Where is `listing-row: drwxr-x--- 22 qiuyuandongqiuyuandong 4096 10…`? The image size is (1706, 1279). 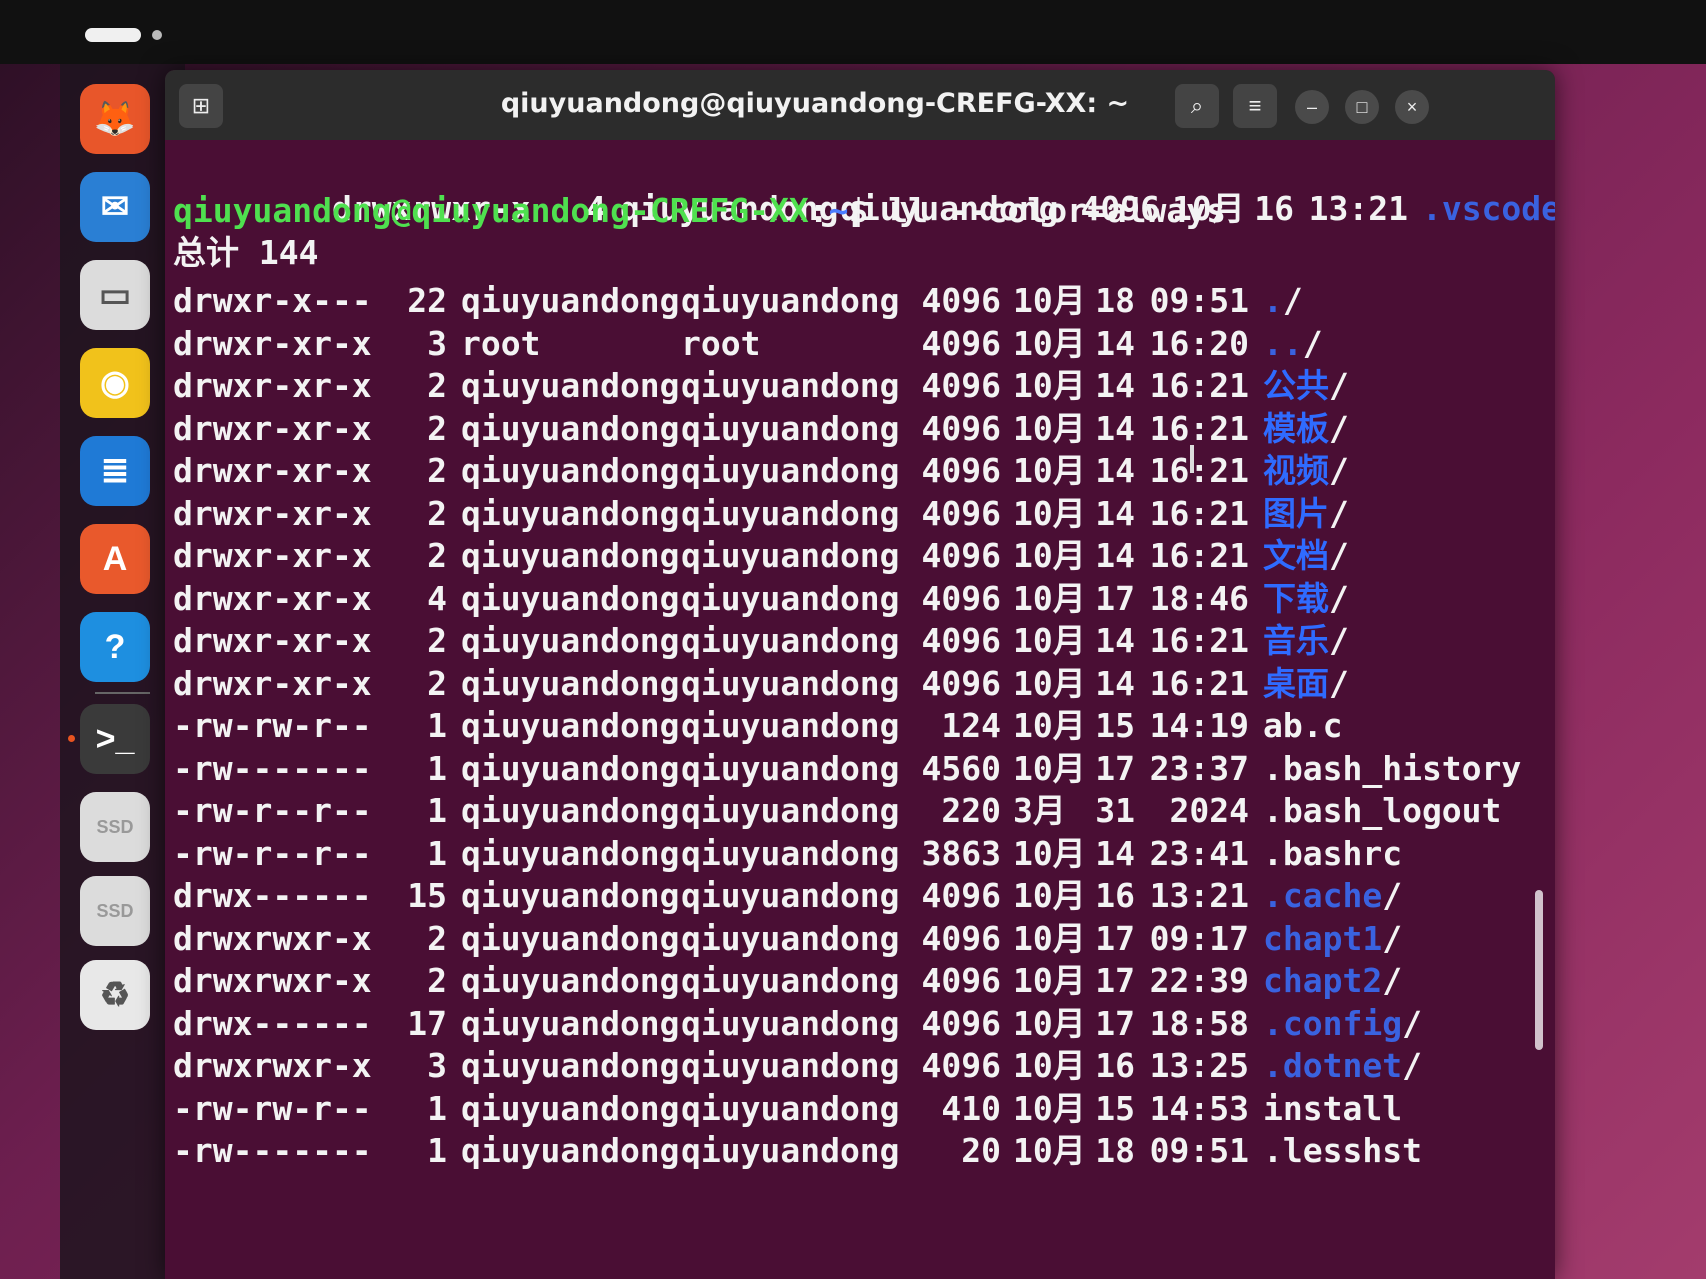
listing-row: drwxr-x--- 22 qiuyuandongqiuyuandong 4096 10… is located at coordinates (738, 301).